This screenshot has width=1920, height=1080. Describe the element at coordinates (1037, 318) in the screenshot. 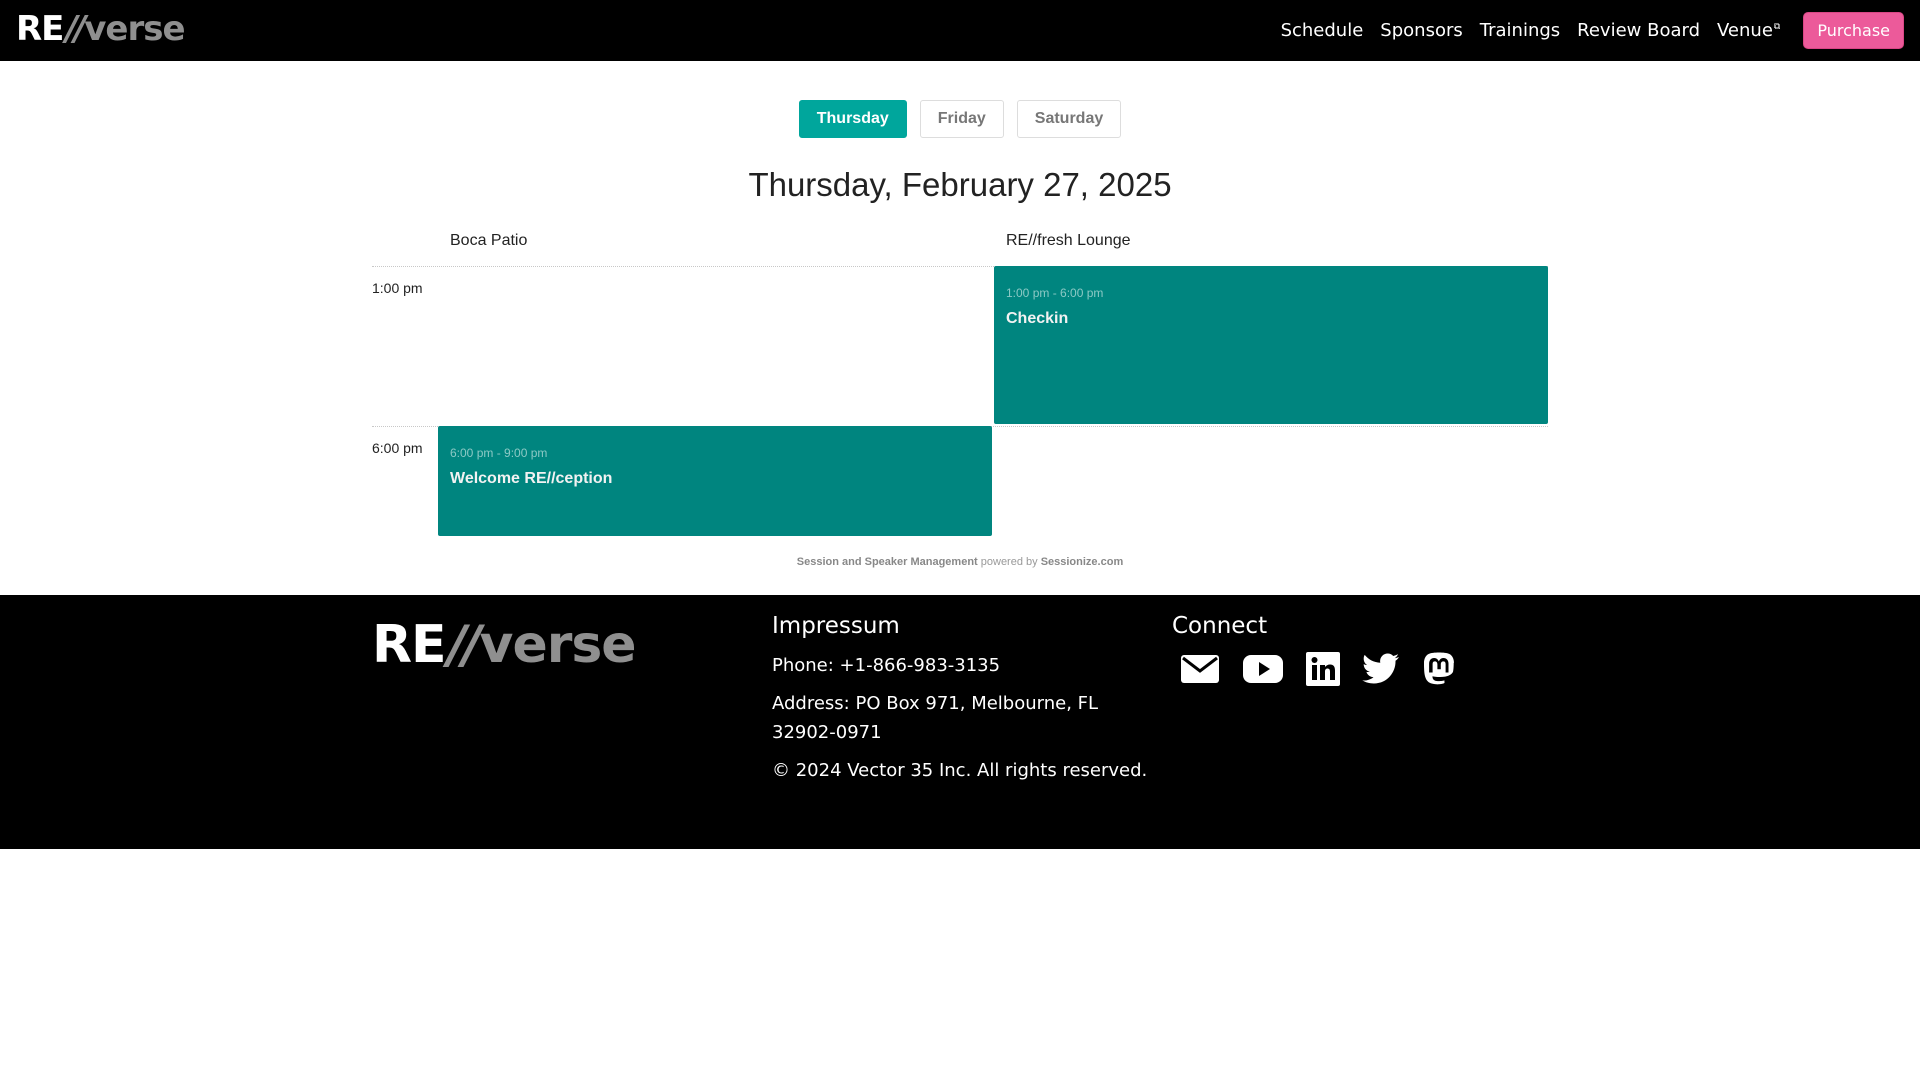

I see `session-title: Checkin` at that location.